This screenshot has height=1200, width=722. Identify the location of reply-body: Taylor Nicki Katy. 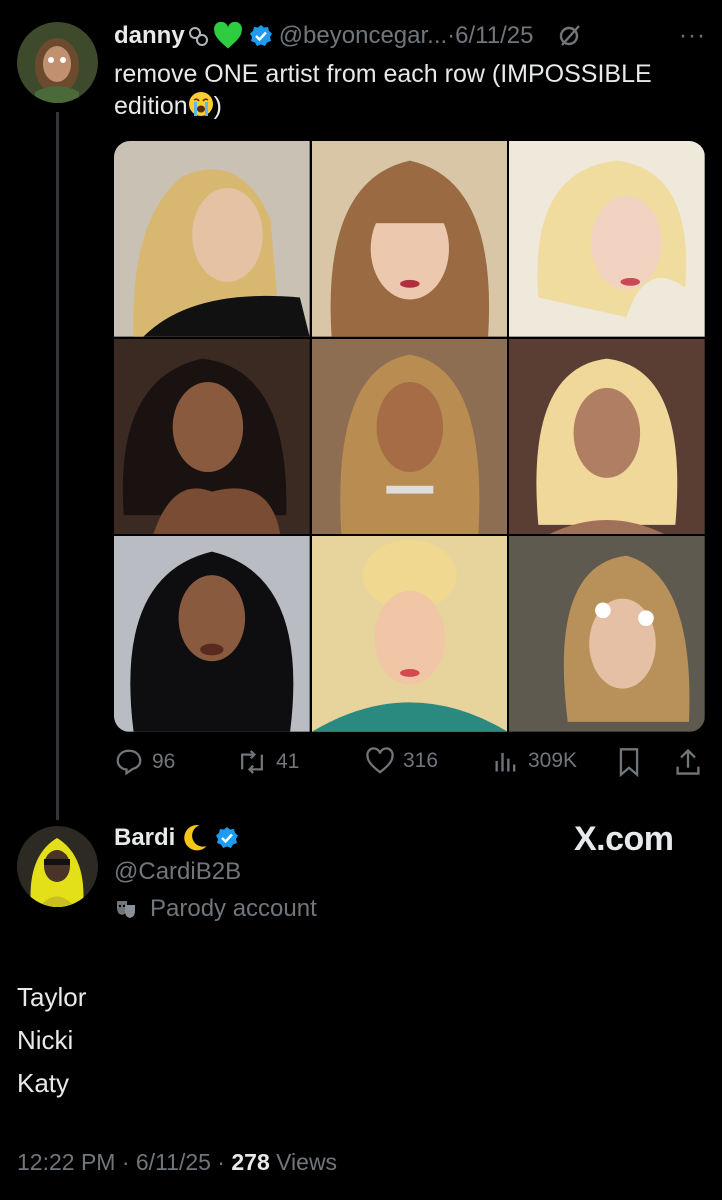
(51, 1040).